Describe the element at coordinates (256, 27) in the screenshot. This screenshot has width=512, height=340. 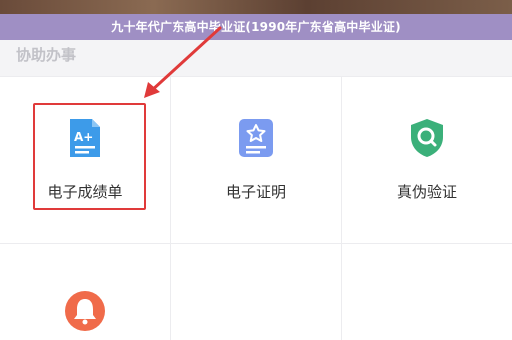
I see `article-title-banner: 九十年代广东高中毕业证(1990年广东省高中毕业证)` at that location.